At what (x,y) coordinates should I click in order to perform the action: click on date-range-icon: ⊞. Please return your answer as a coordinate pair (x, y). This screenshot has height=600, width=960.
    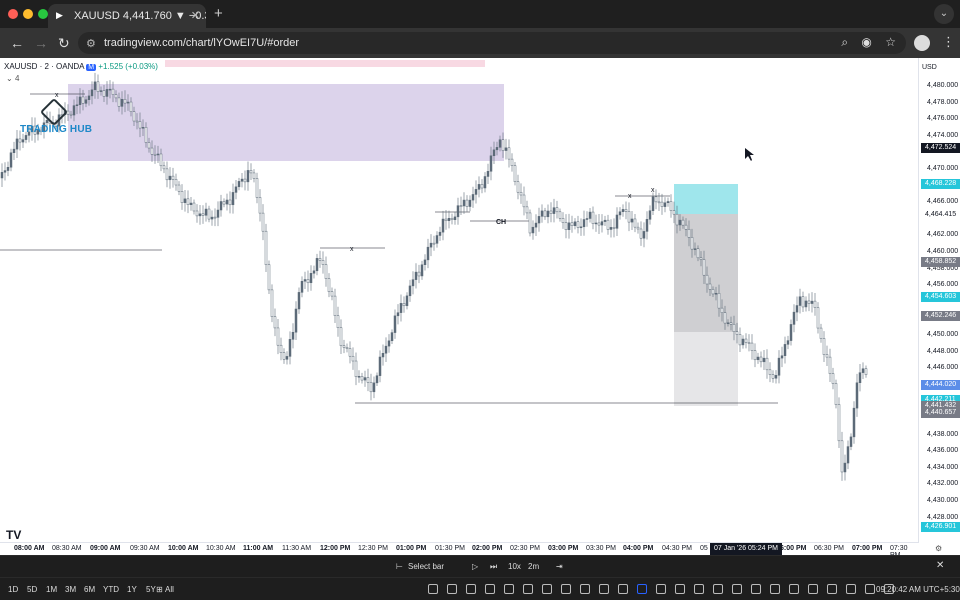
    Looking at the image, I should click on (159, 589).